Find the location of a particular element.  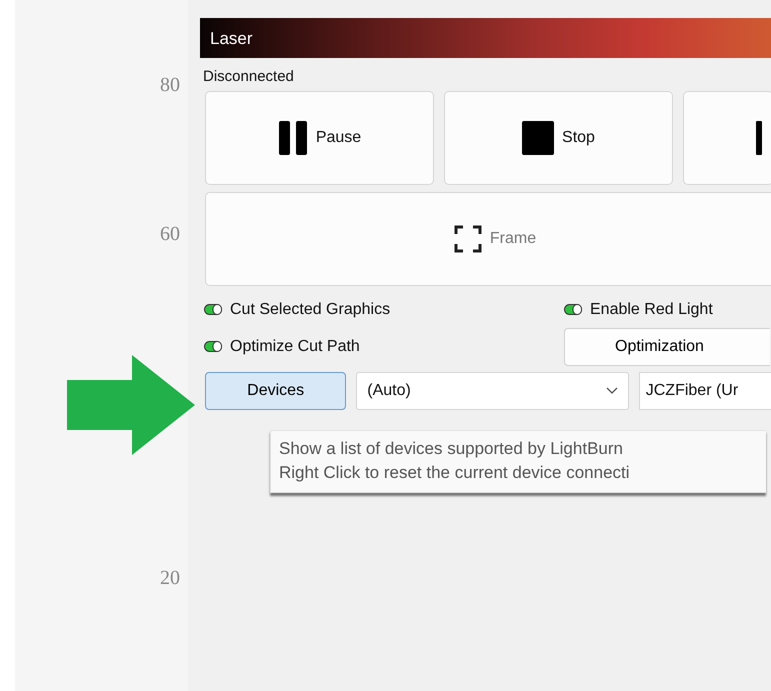

arrow-icon is located at coordinates (131, 405).